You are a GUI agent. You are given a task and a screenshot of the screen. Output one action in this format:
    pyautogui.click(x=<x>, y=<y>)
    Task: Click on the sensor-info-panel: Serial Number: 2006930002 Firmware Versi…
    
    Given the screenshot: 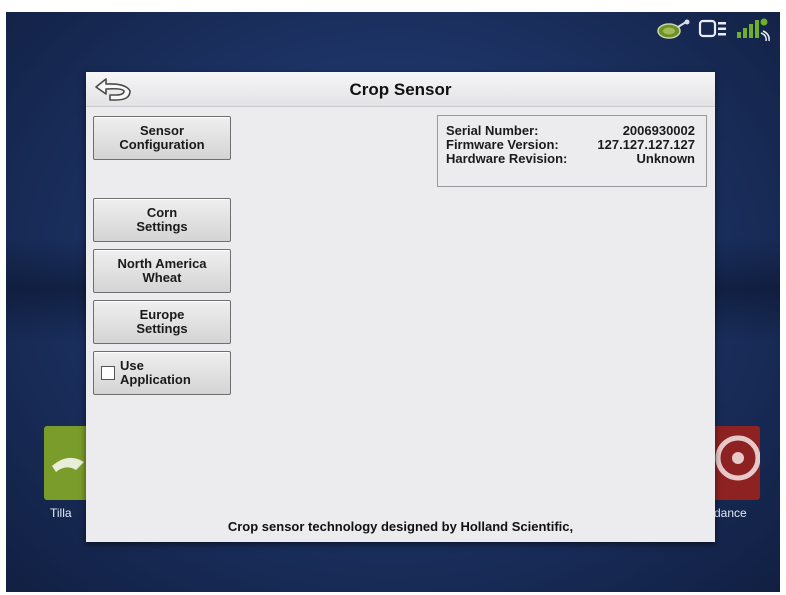 What is the action you would take?
    pyautogui.click(x=572, y=151)
    